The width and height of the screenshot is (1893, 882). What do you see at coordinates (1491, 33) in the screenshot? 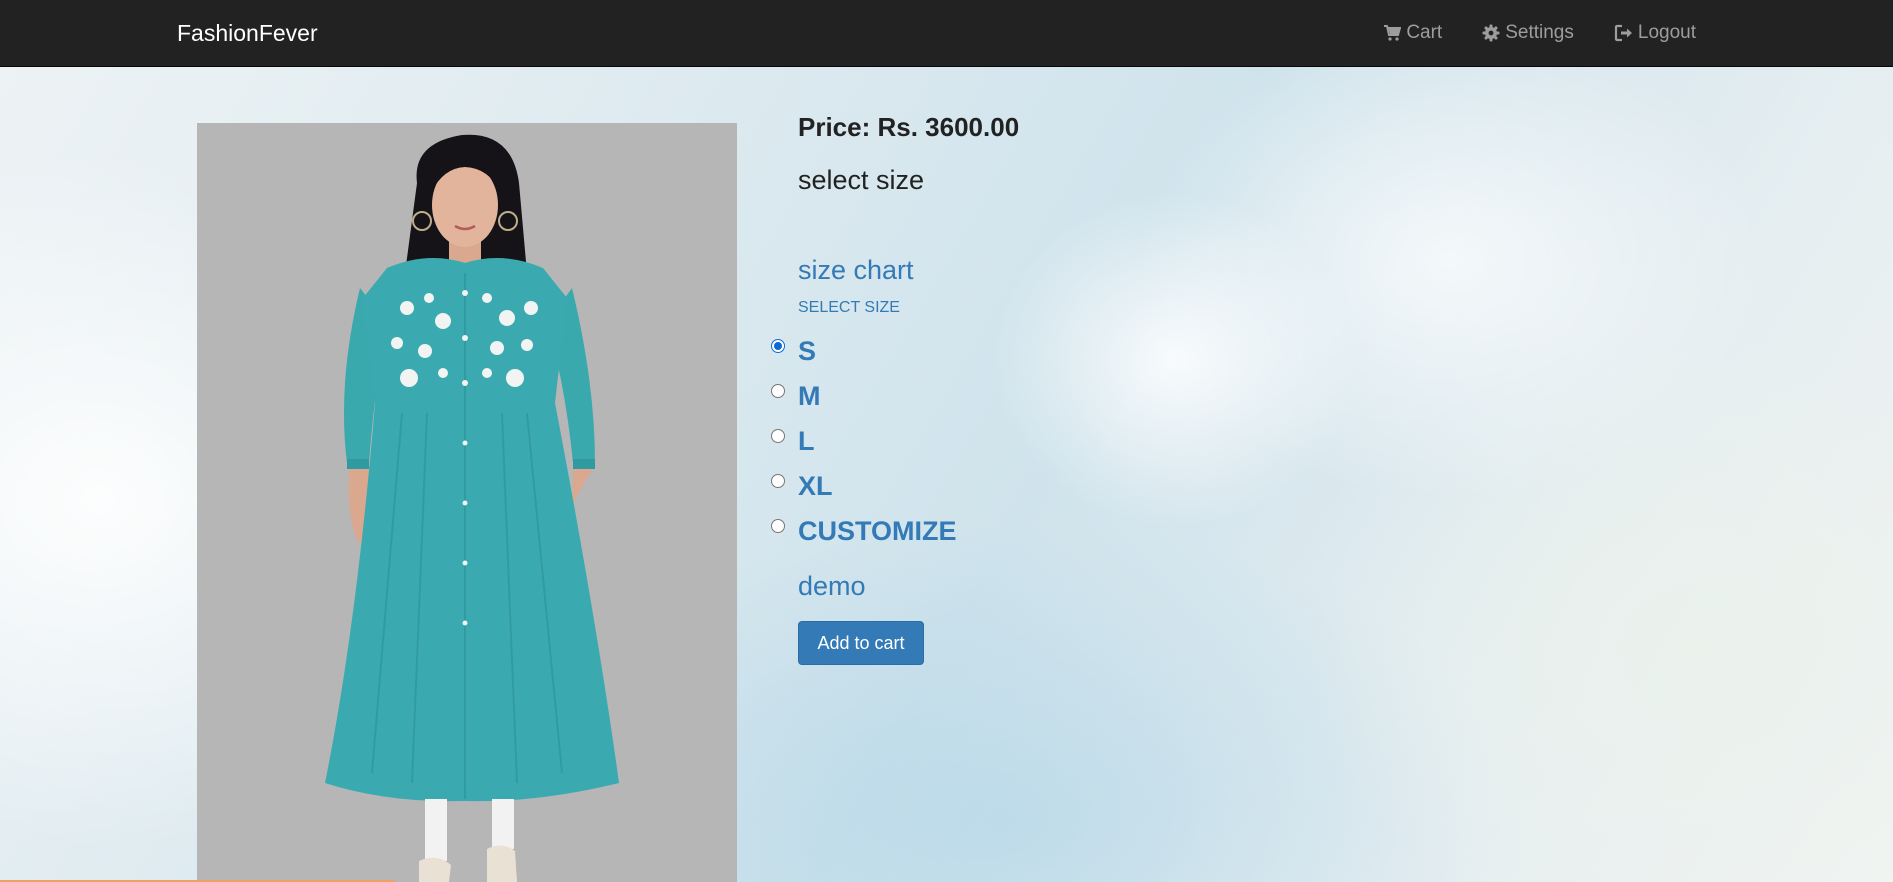
I see `gear-icon` at bounding box center [1491, 33].